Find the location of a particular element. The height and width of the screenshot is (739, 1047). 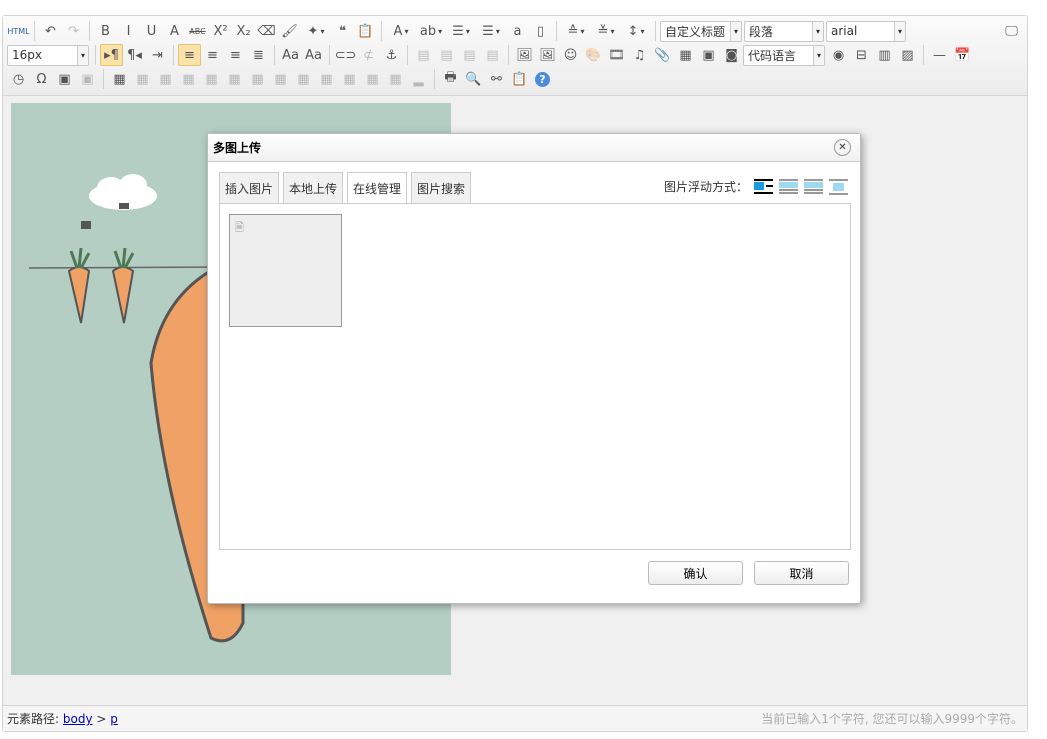

insert-caption-icon: ▦ is located at coordinates (165, 79).